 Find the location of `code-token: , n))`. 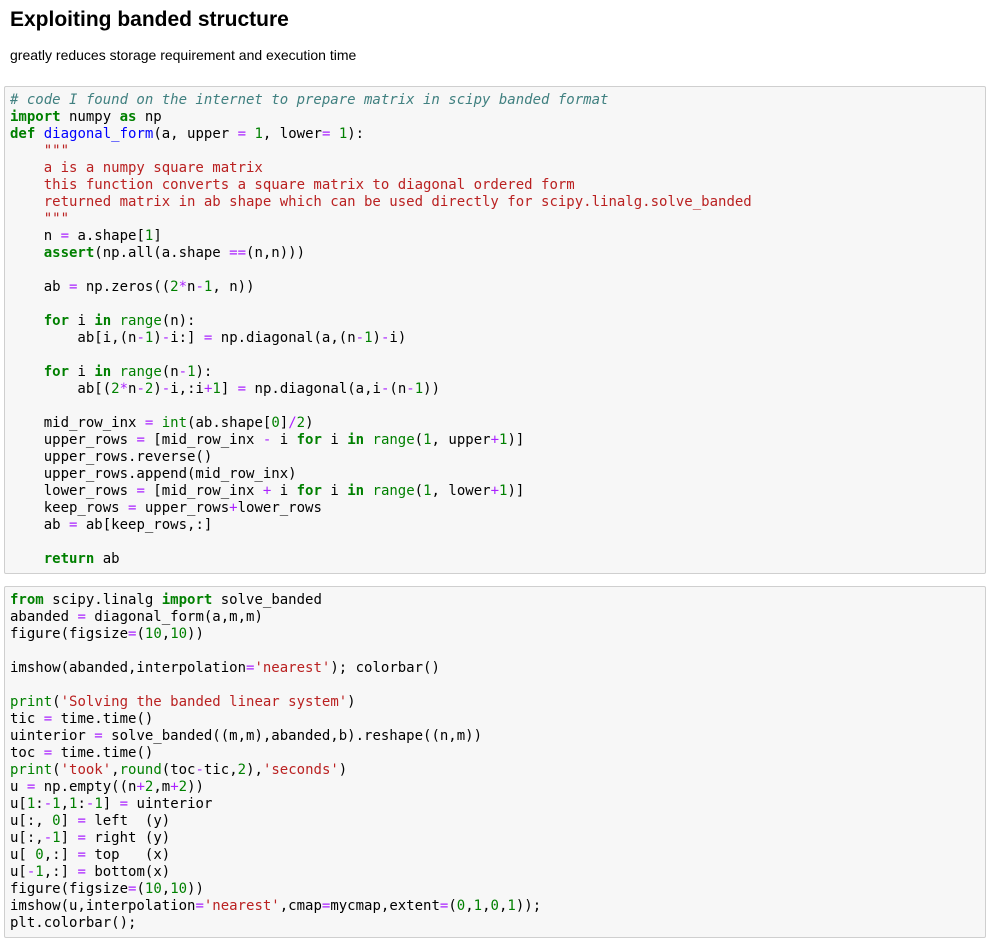

code-token: , n)) is located at coordinates (233, 287).